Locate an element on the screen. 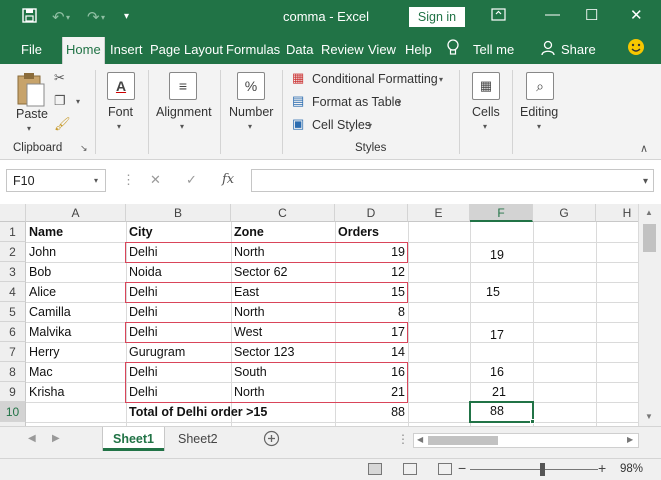  cell-a9: Krisha is located at coordinates (76, 392).